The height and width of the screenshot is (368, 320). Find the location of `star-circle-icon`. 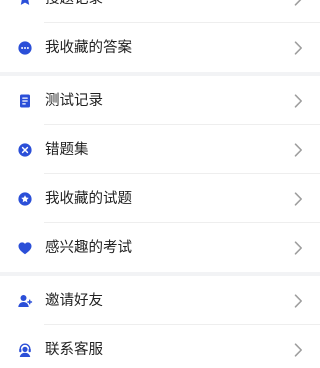

star-circle-icon is located at coordinates (25, 199).